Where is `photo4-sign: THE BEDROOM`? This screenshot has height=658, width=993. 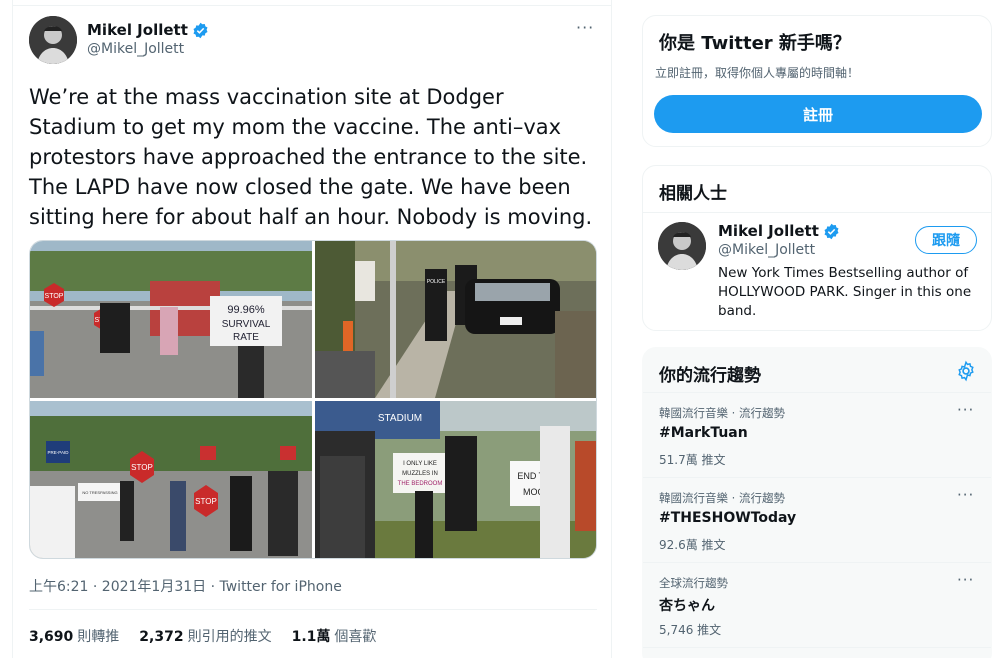
photo4-sign: THE BEDROOM is located at coordinates (420, 484).